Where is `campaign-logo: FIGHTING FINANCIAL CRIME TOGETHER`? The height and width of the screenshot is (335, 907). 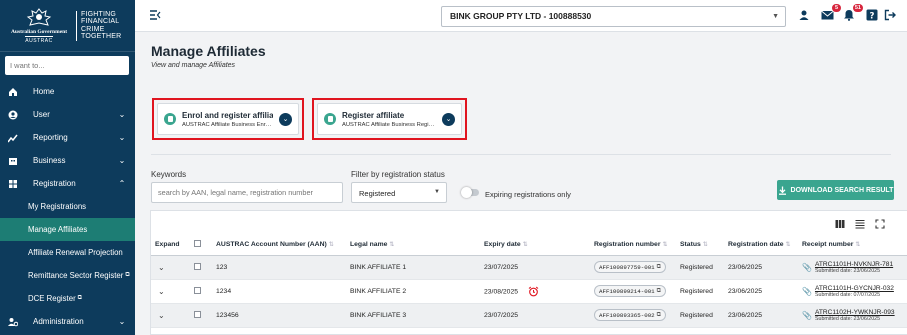
campaign-logo: FIGHTING FINANCIAL CRIME TOGETHER is located at coordinates (99, 25).